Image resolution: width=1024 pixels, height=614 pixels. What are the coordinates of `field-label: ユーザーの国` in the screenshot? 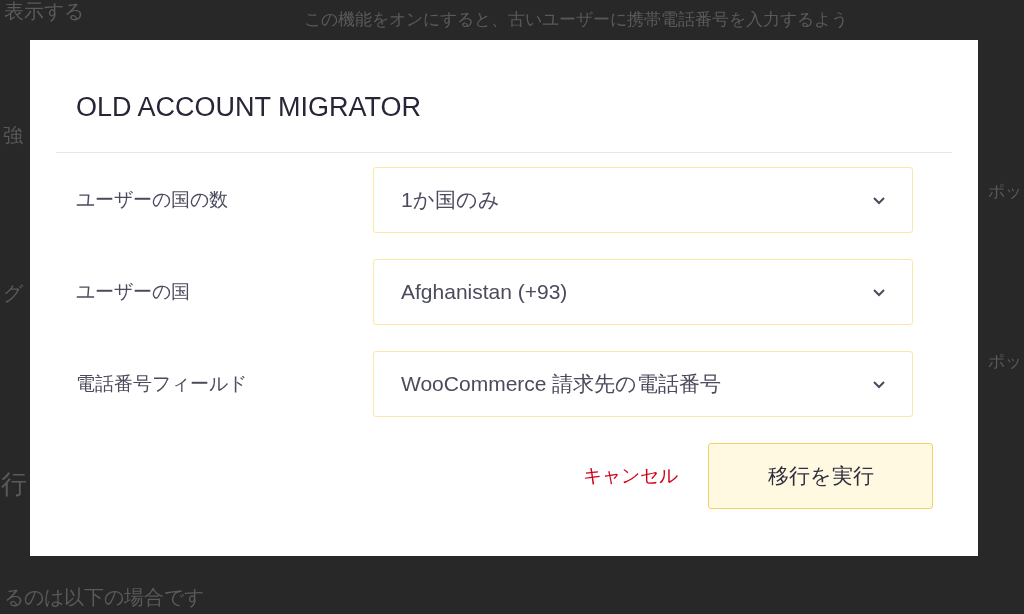 It's located at (133, 291).